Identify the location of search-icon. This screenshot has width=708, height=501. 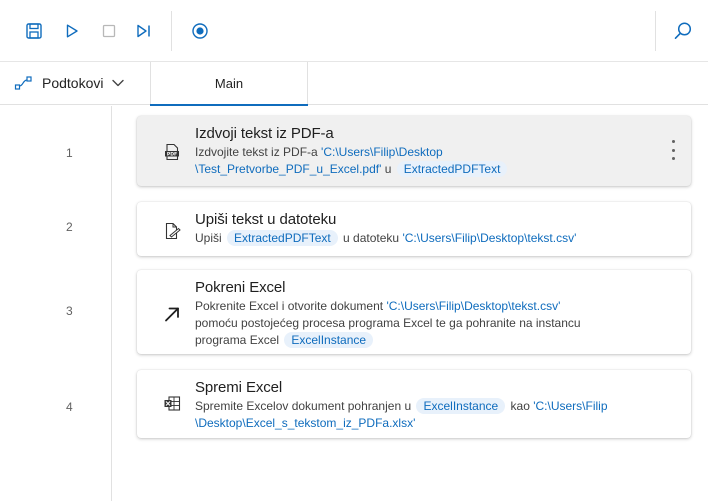
(683, 31).